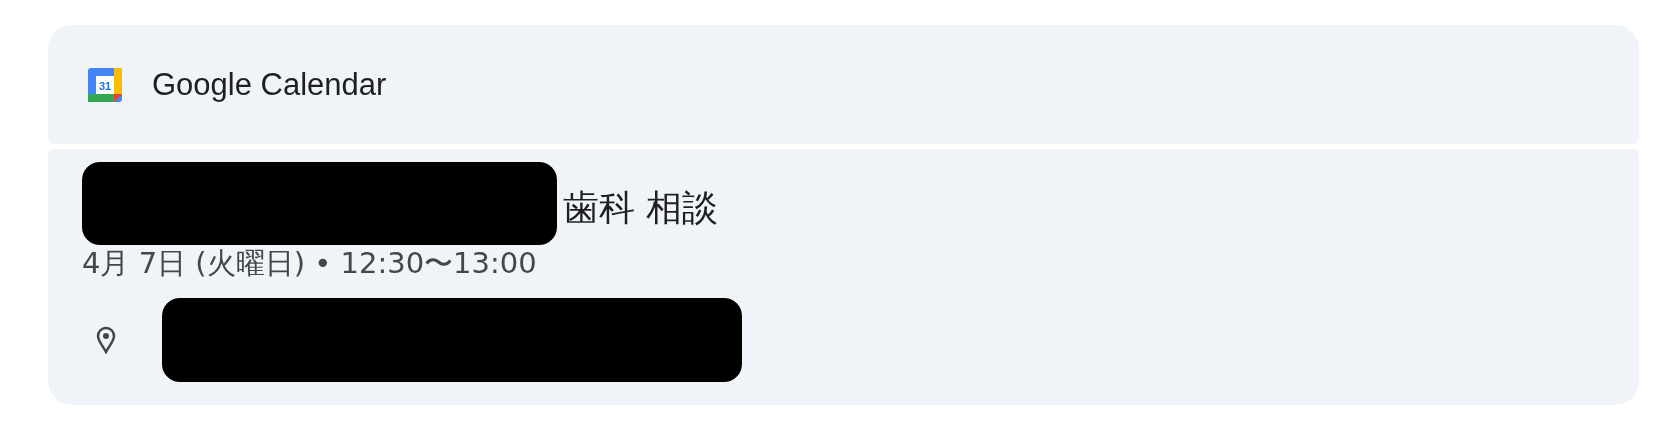 The width and height of the screenshot is (1680, 426). What do you see at coordinates (310, 263) in the screenshot?
I see `event-time: 4月 7日 (火曜日) • 12:30〜13:00` at bounding box center [310, 263].